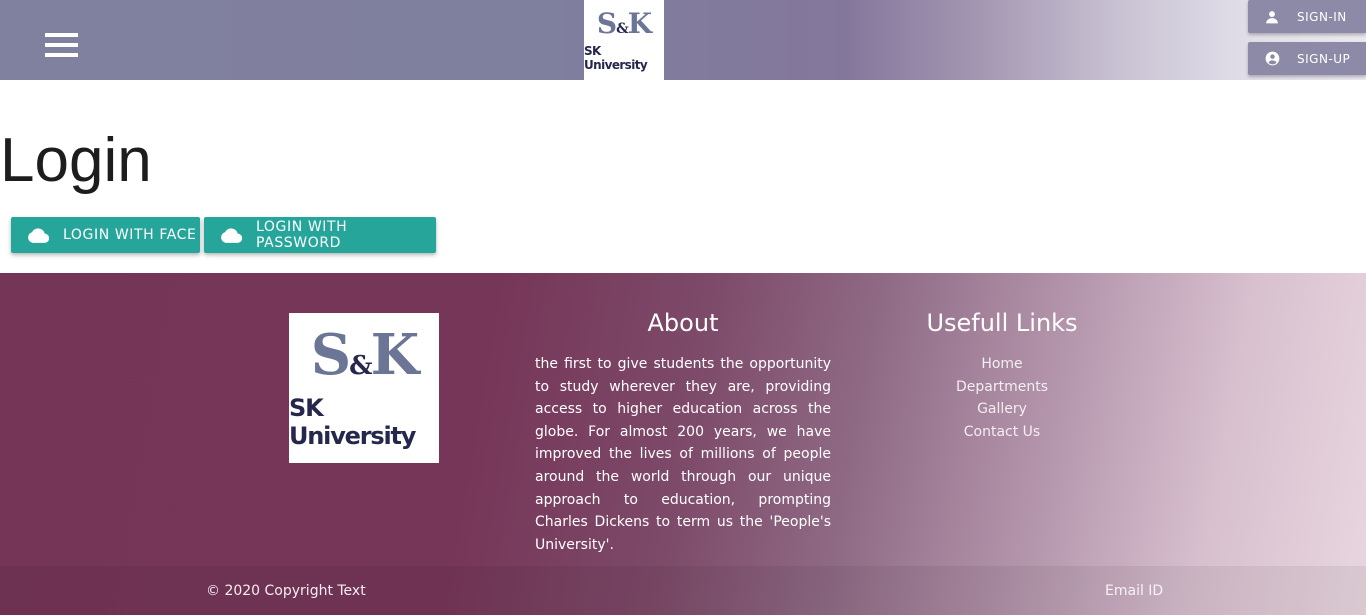 The image size is (1366, 615). I want to click on footer-logo-name: SK University, so click(352, 421).